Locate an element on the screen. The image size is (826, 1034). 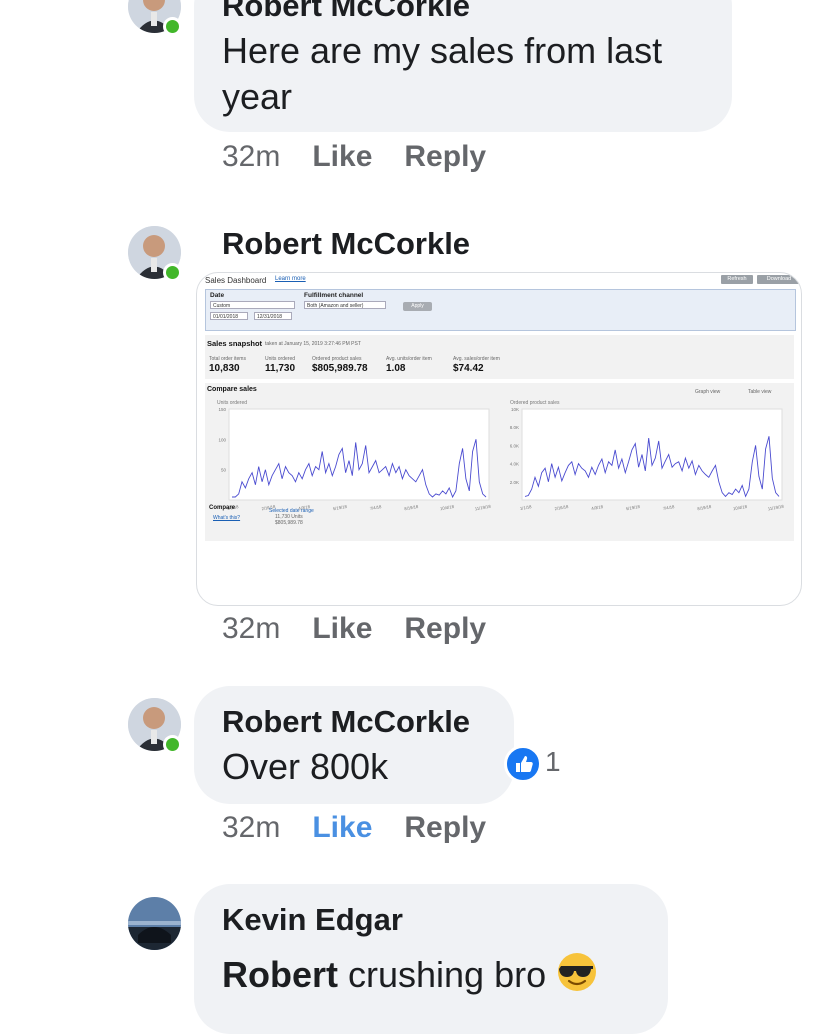
avatar is located at coordinates (154, 923).